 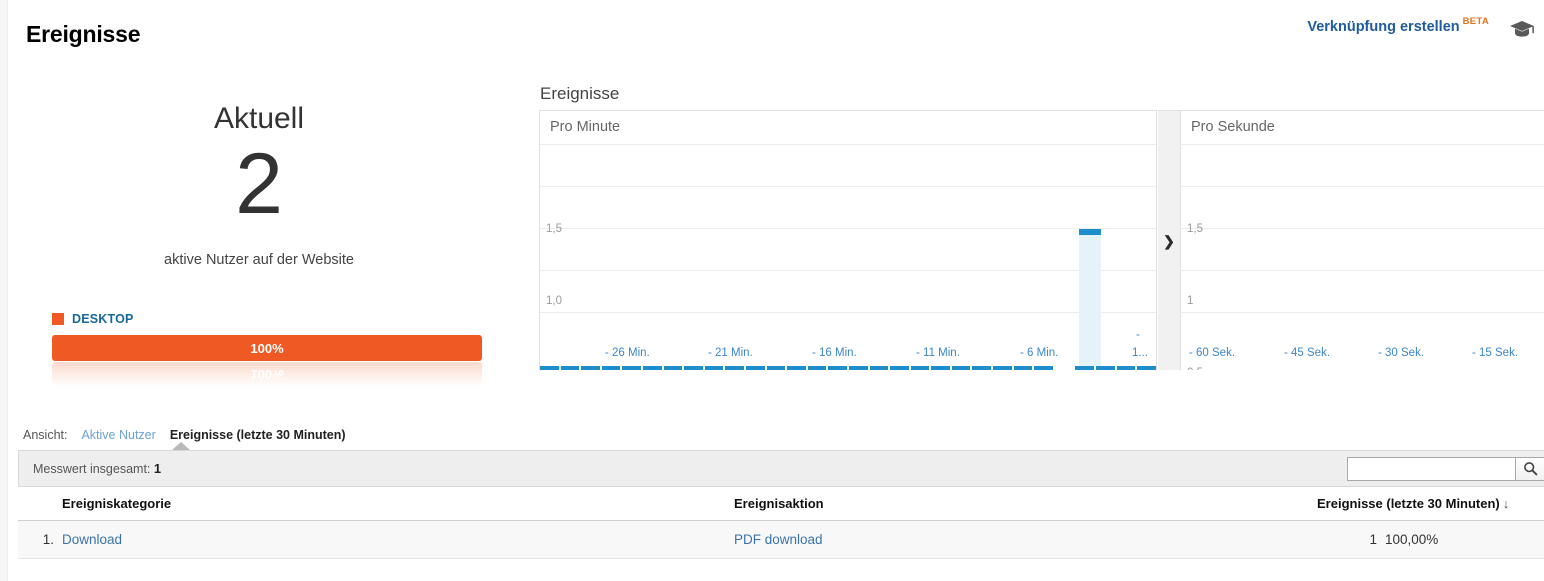 What do you see at coordinates (157, 468) in the screenshot?
I see `metric-total-value: 1` at bounding box center [157, 468].